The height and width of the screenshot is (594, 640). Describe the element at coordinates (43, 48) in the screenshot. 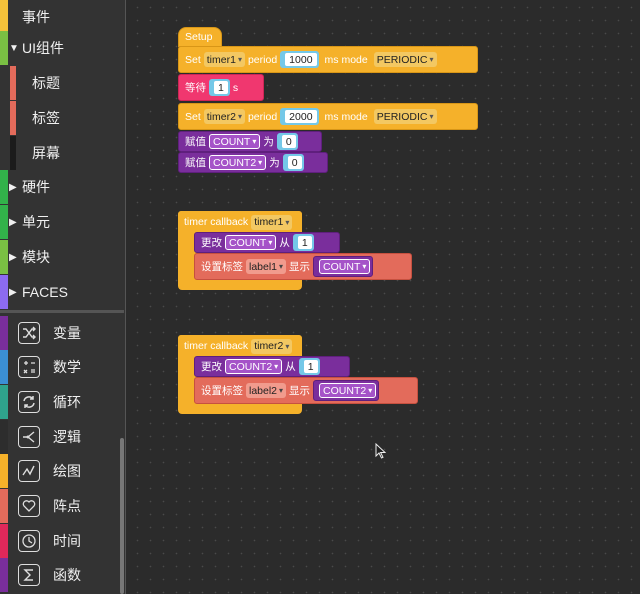

I see `category-label: UI组件` at that location.